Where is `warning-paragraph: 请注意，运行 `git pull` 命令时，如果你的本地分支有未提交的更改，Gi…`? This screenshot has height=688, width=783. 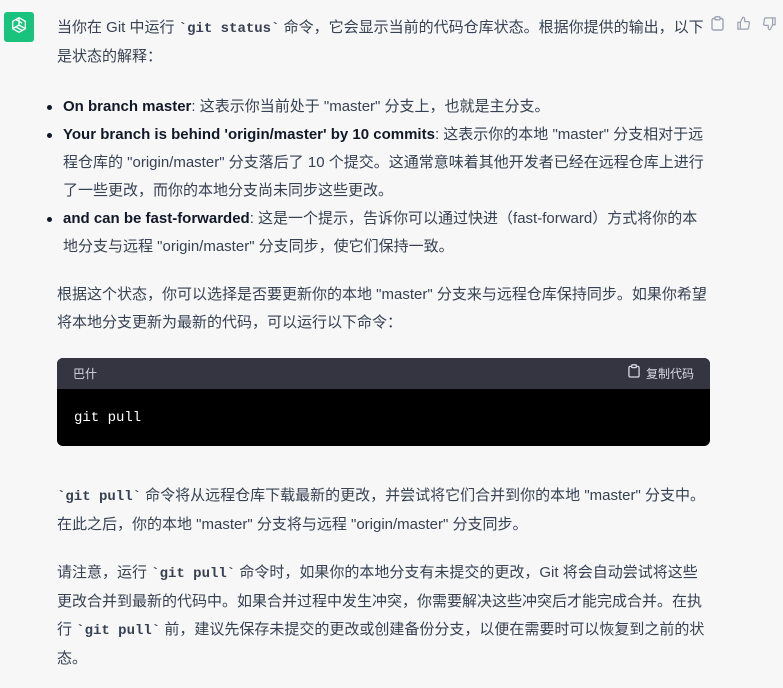 warning-paragraph: 请注意，运行 `git pull` 命令时，如果你的本地分支有未提交的更改，Gi… is located at coordinates (381, 615).